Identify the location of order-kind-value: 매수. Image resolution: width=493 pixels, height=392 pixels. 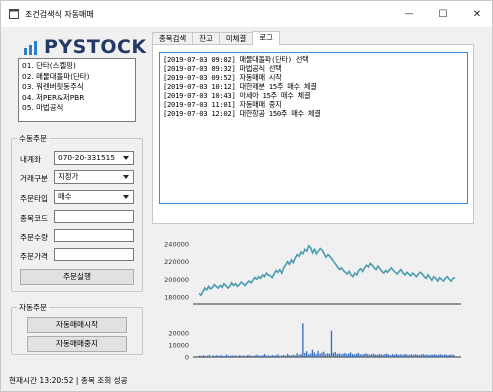
(65, 196).